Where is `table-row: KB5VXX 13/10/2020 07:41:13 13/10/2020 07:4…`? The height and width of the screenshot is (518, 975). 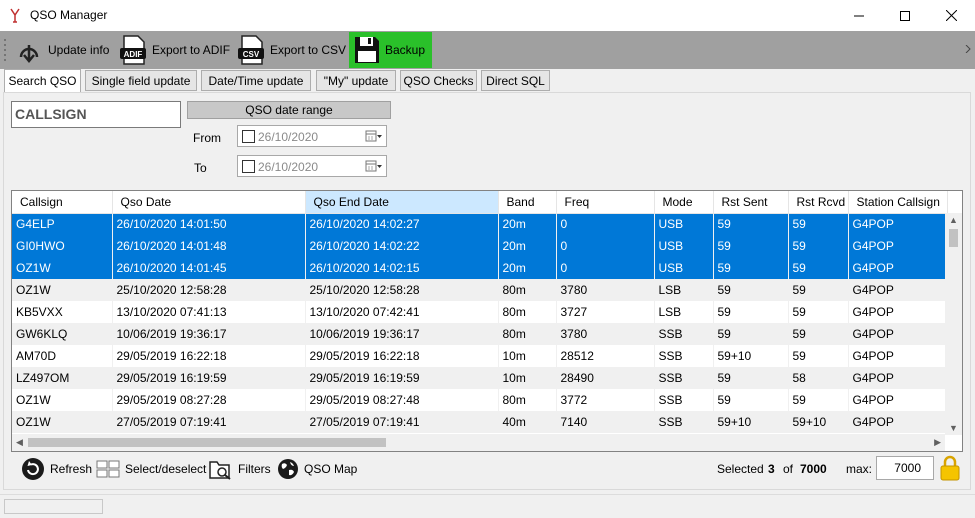
table-row: KB5VXX 13/10/2020 07:41:13 13/10/2020 07:4… is located at coordinates (480, 312).